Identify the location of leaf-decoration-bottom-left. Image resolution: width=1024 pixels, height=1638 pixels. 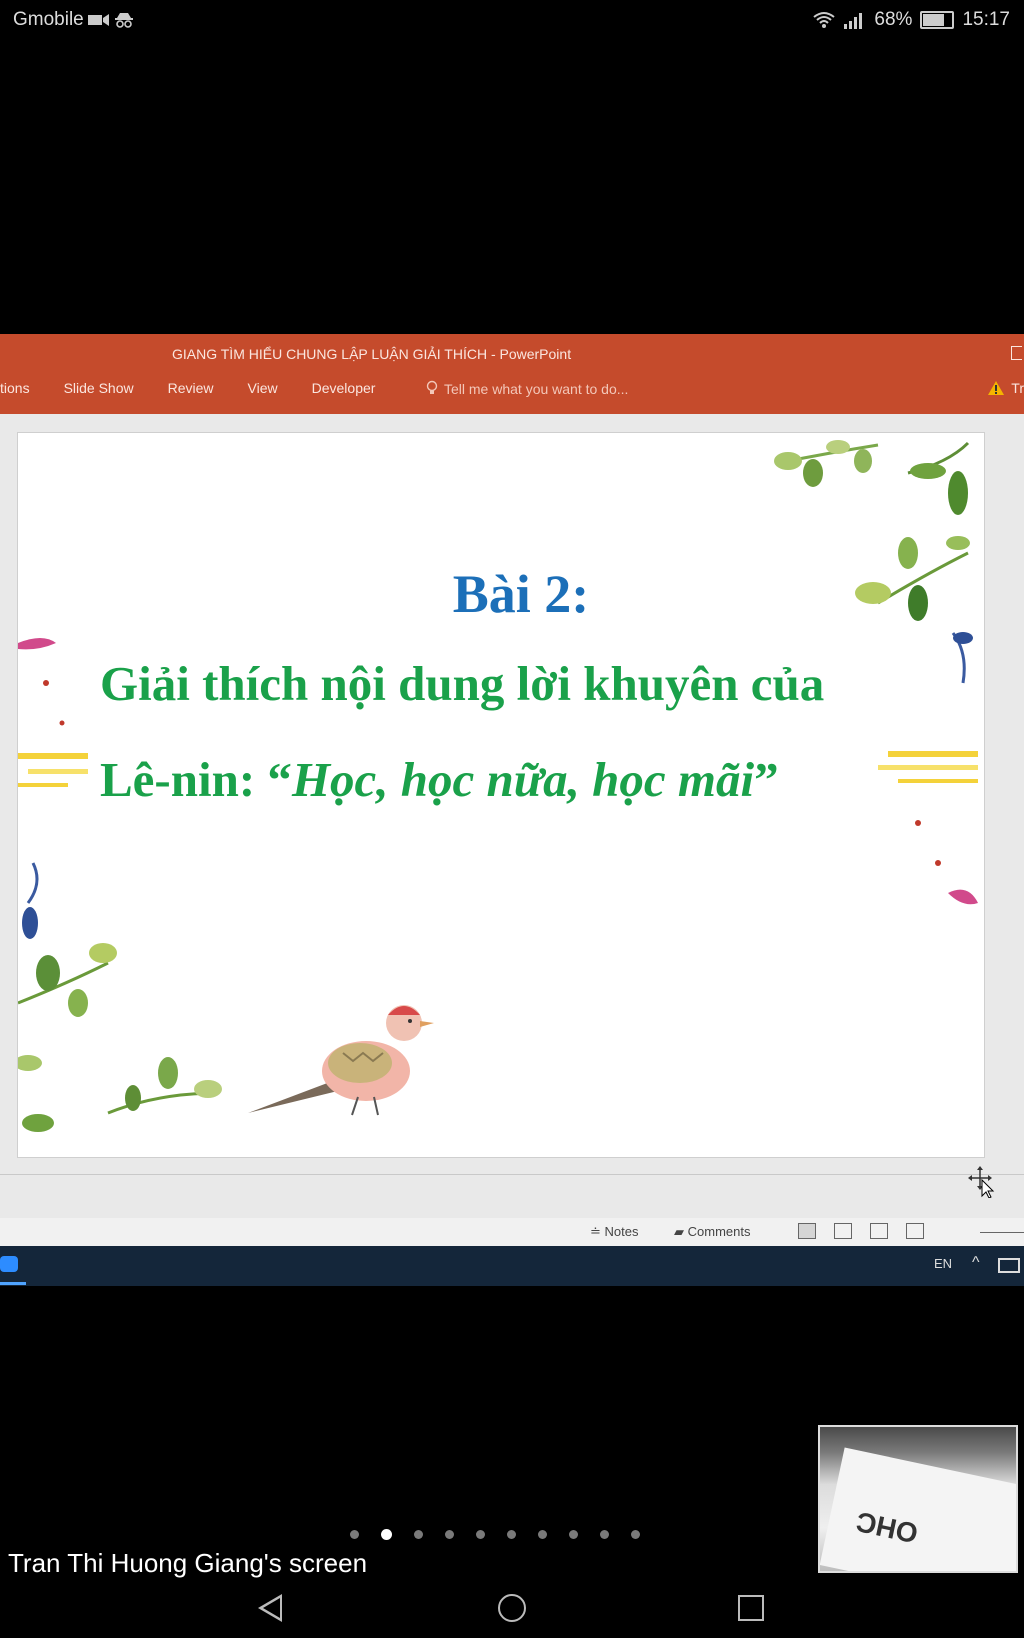
(120, 997).